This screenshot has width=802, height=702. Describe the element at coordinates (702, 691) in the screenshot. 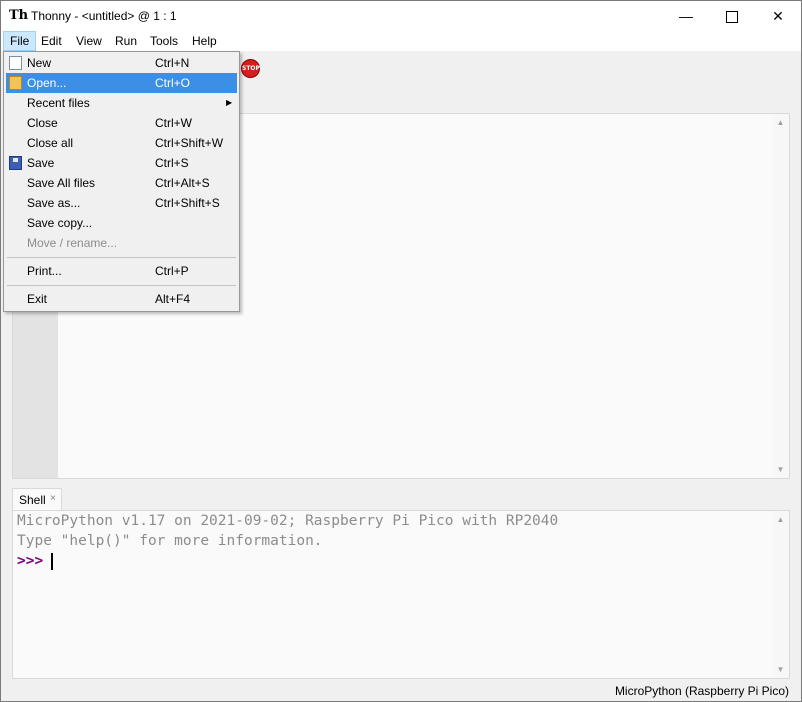

I see `interpreter-status: MicroPython (Raspberry Pi Pico)` at that location.